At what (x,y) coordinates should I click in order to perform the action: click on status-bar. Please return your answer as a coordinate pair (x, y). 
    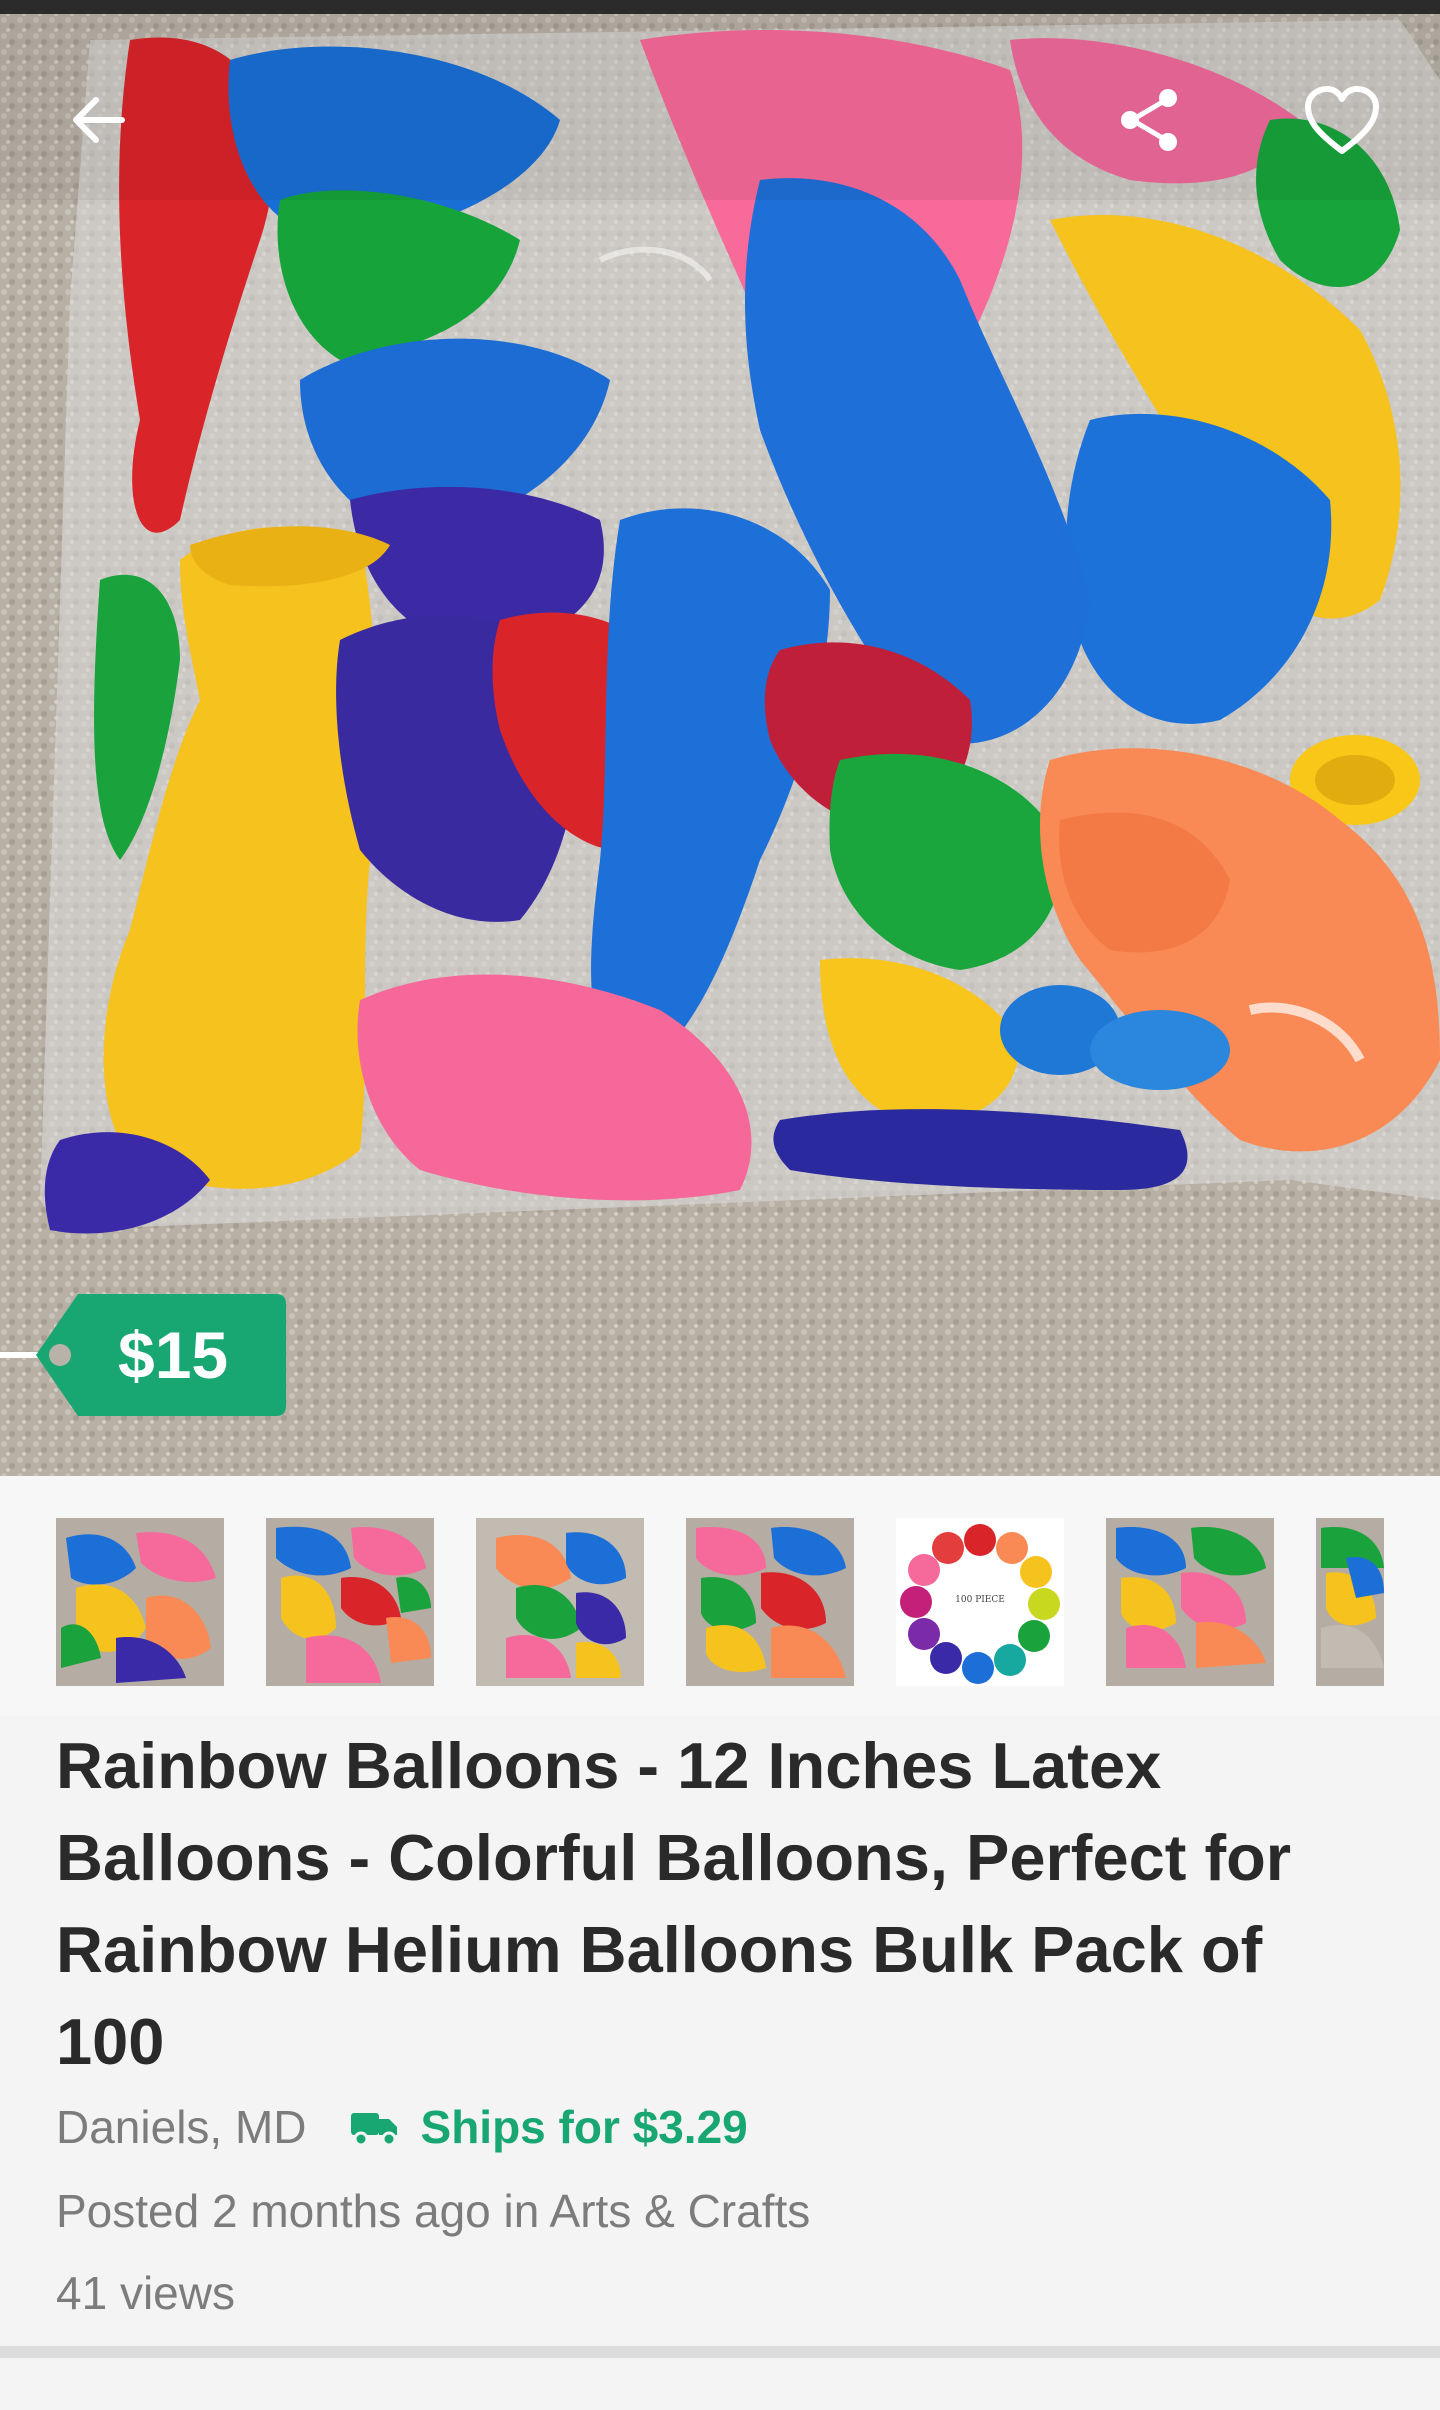
    Looking at the image, I should click on (720, 7).